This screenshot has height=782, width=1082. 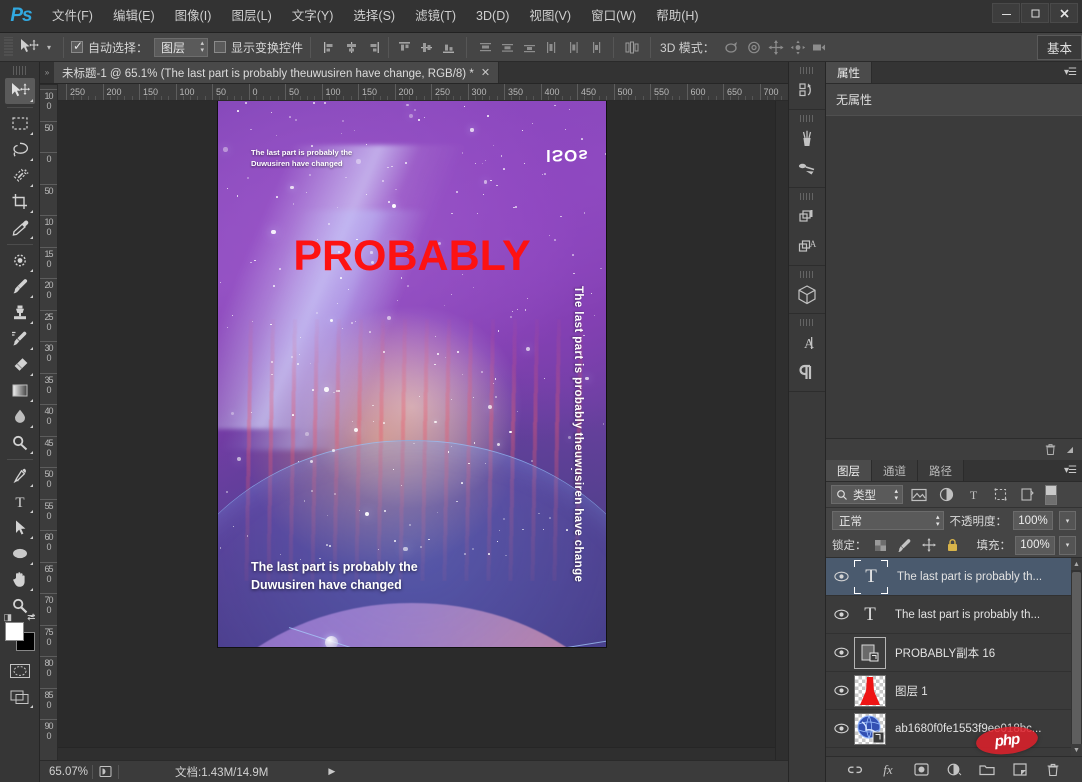 What do you see at coordinates (20, 365) in the screenshot?
I see `tool-eraser` at bounding box center [20, 365].